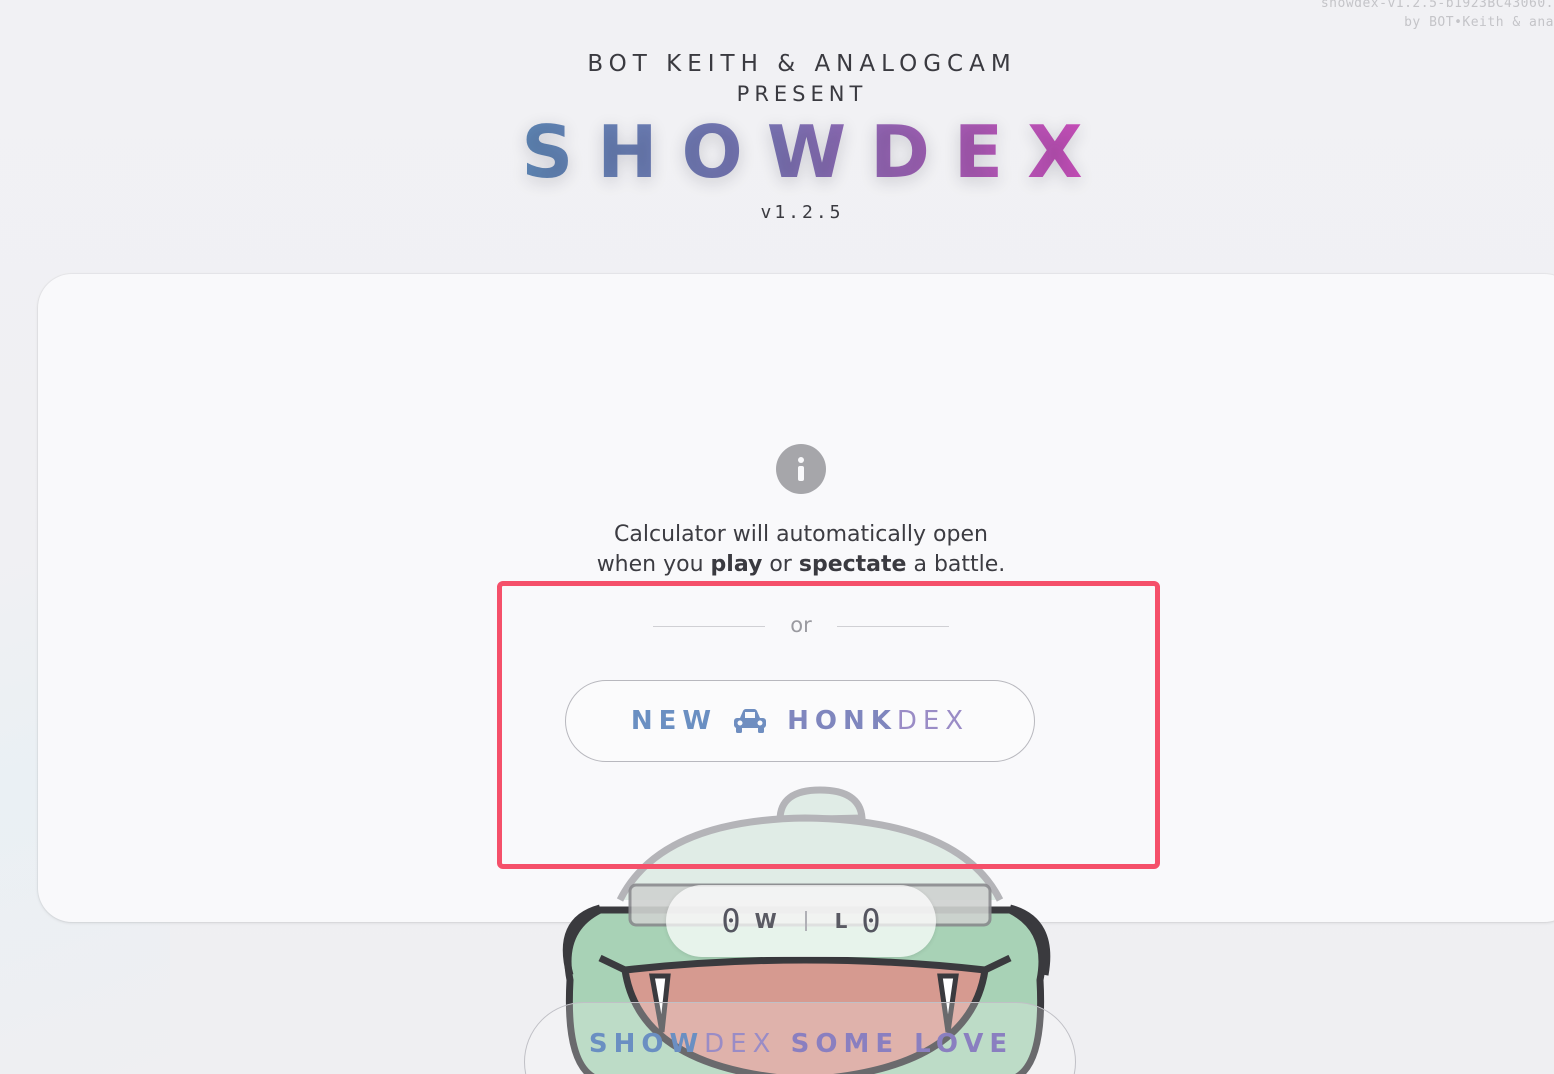 Image resolution: width=1554 pixels, height=1074 pixels. I want to click on losses-count: 0, so click(871, 921).